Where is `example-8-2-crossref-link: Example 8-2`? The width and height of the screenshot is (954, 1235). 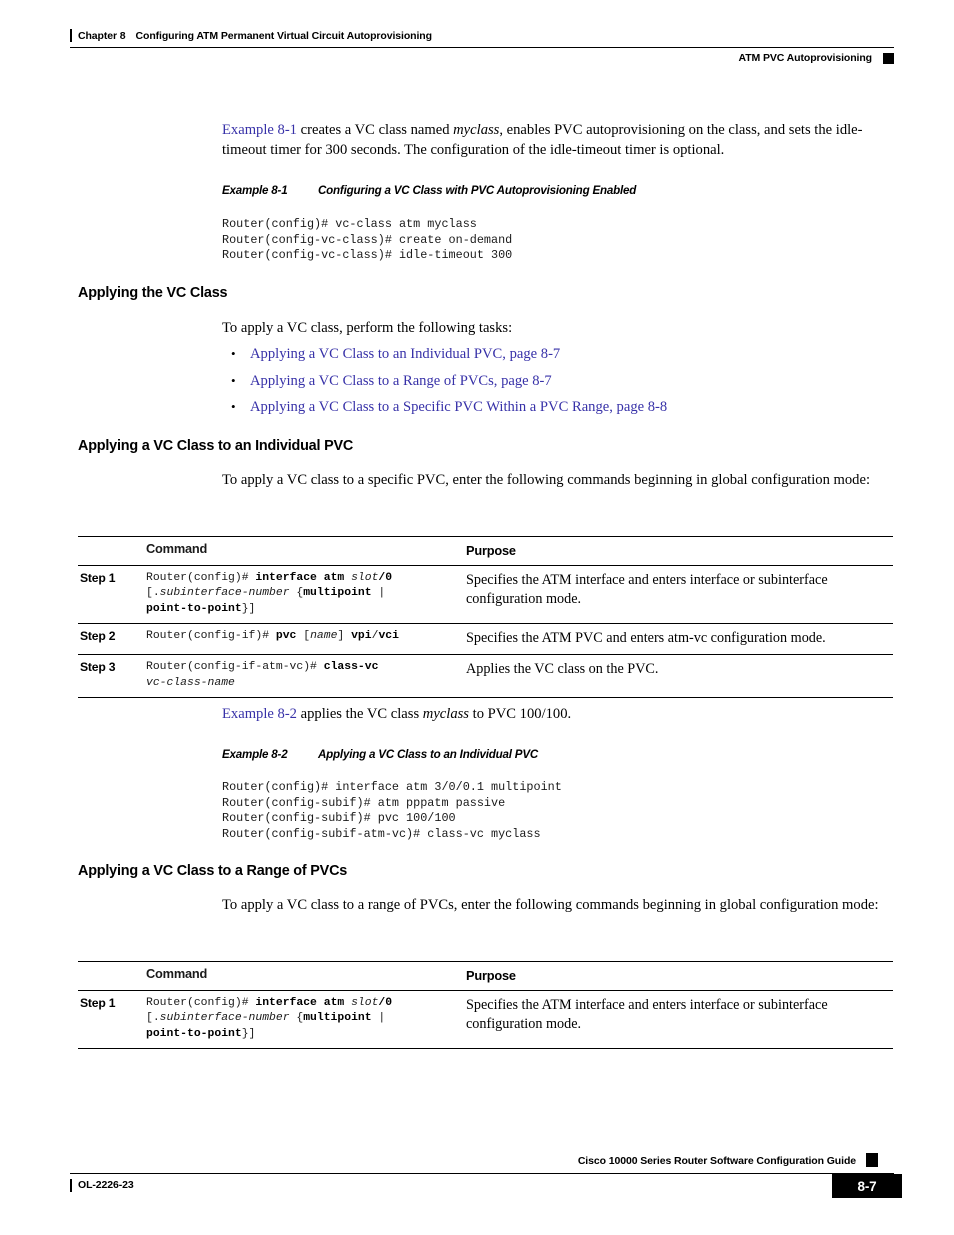 example-8-2-crossref-link: Example 8-2 is located at coordinates (259, 714).